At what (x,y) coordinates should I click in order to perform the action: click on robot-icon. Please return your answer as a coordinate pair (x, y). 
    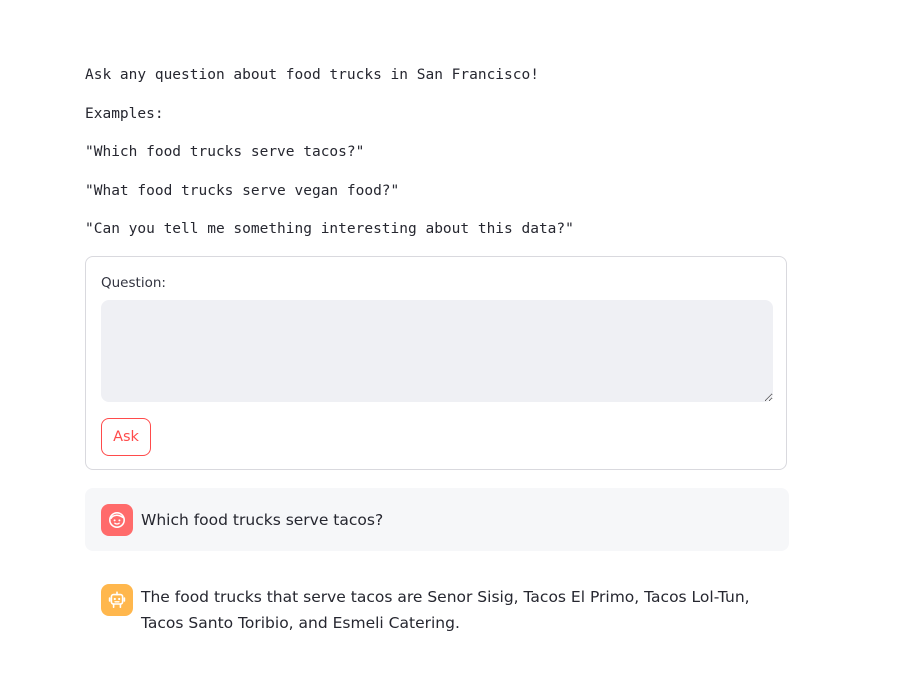
    Looking at the image, I should click on (117, 600).